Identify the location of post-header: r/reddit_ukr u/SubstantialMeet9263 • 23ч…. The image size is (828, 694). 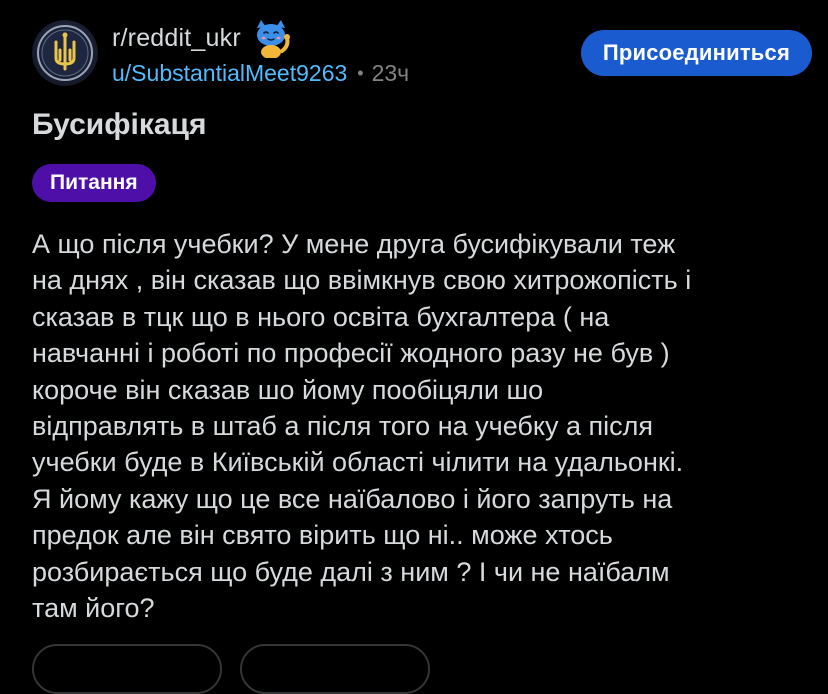
(422, 58).